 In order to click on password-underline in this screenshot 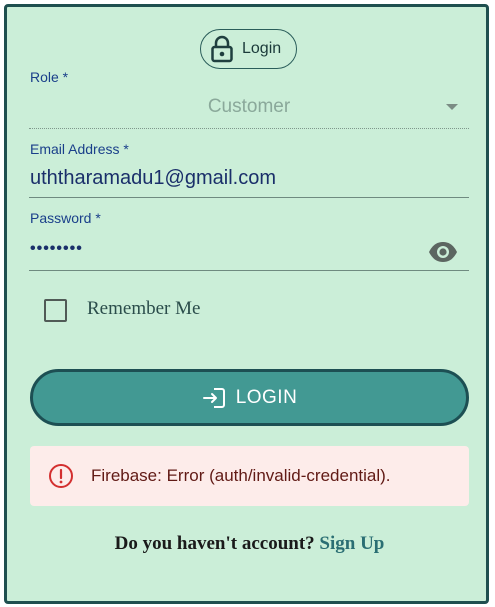, I will do `click(249, 270)`.